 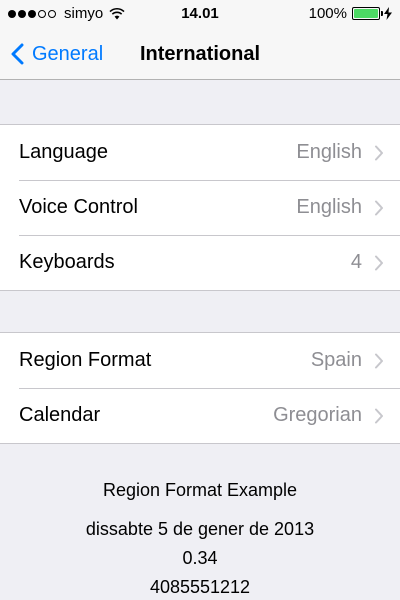 I want to click on bolt-icon, so click(x=388, y=13).